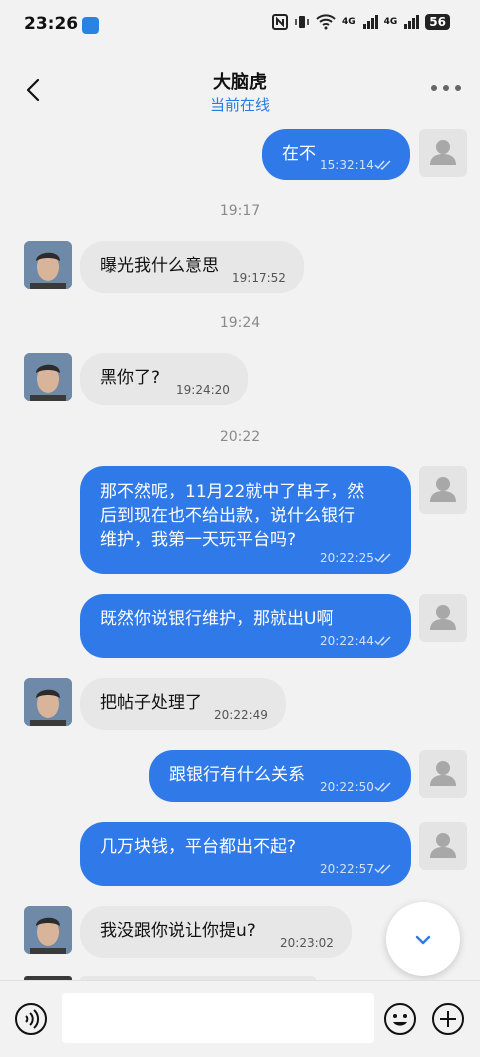  Describe the element at coordinates (198, 847) in the screenshot. I see `message-text: 几万块钱，平台都出不起?` at that location.